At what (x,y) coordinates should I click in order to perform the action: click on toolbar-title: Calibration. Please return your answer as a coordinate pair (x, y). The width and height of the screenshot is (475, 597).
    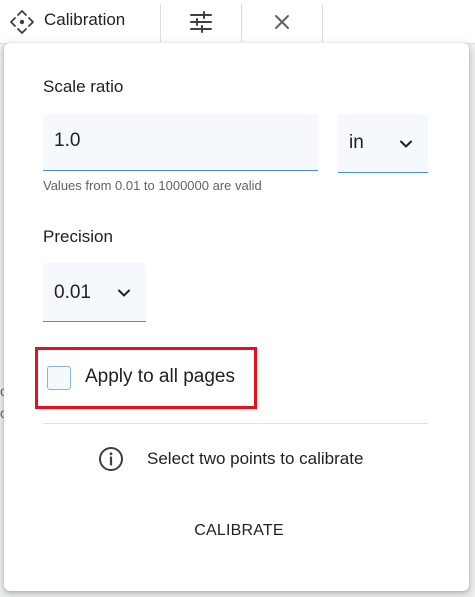
    Looking at the image, I should click on (85, 19).